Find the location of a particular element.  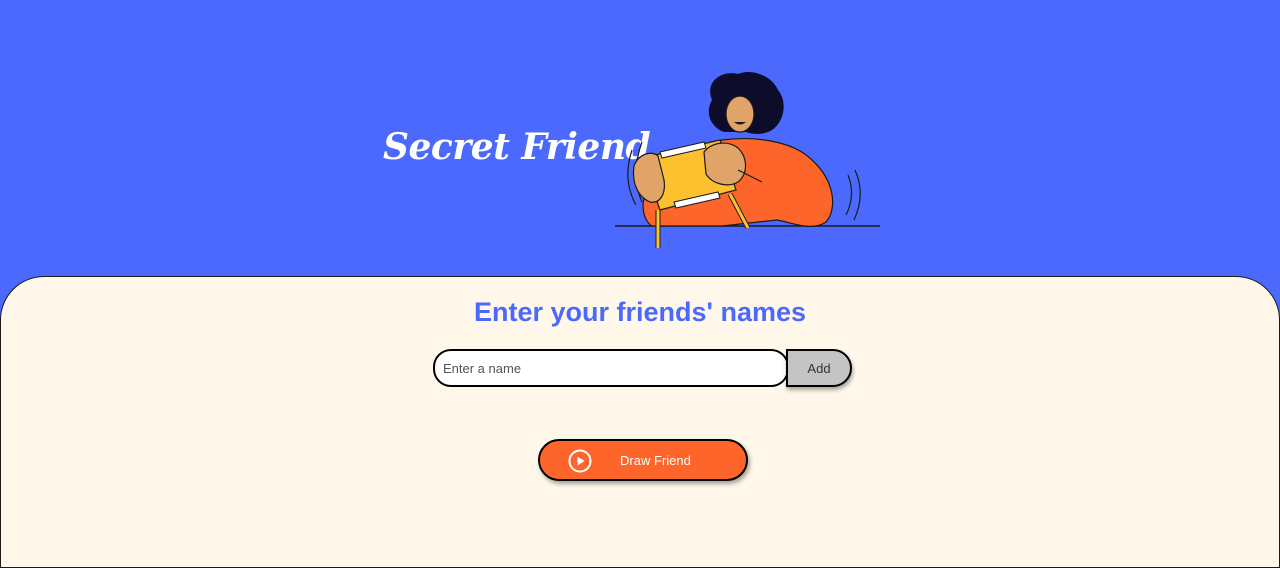

person-holding-gift-illustration is located at coordinates (747, 159).